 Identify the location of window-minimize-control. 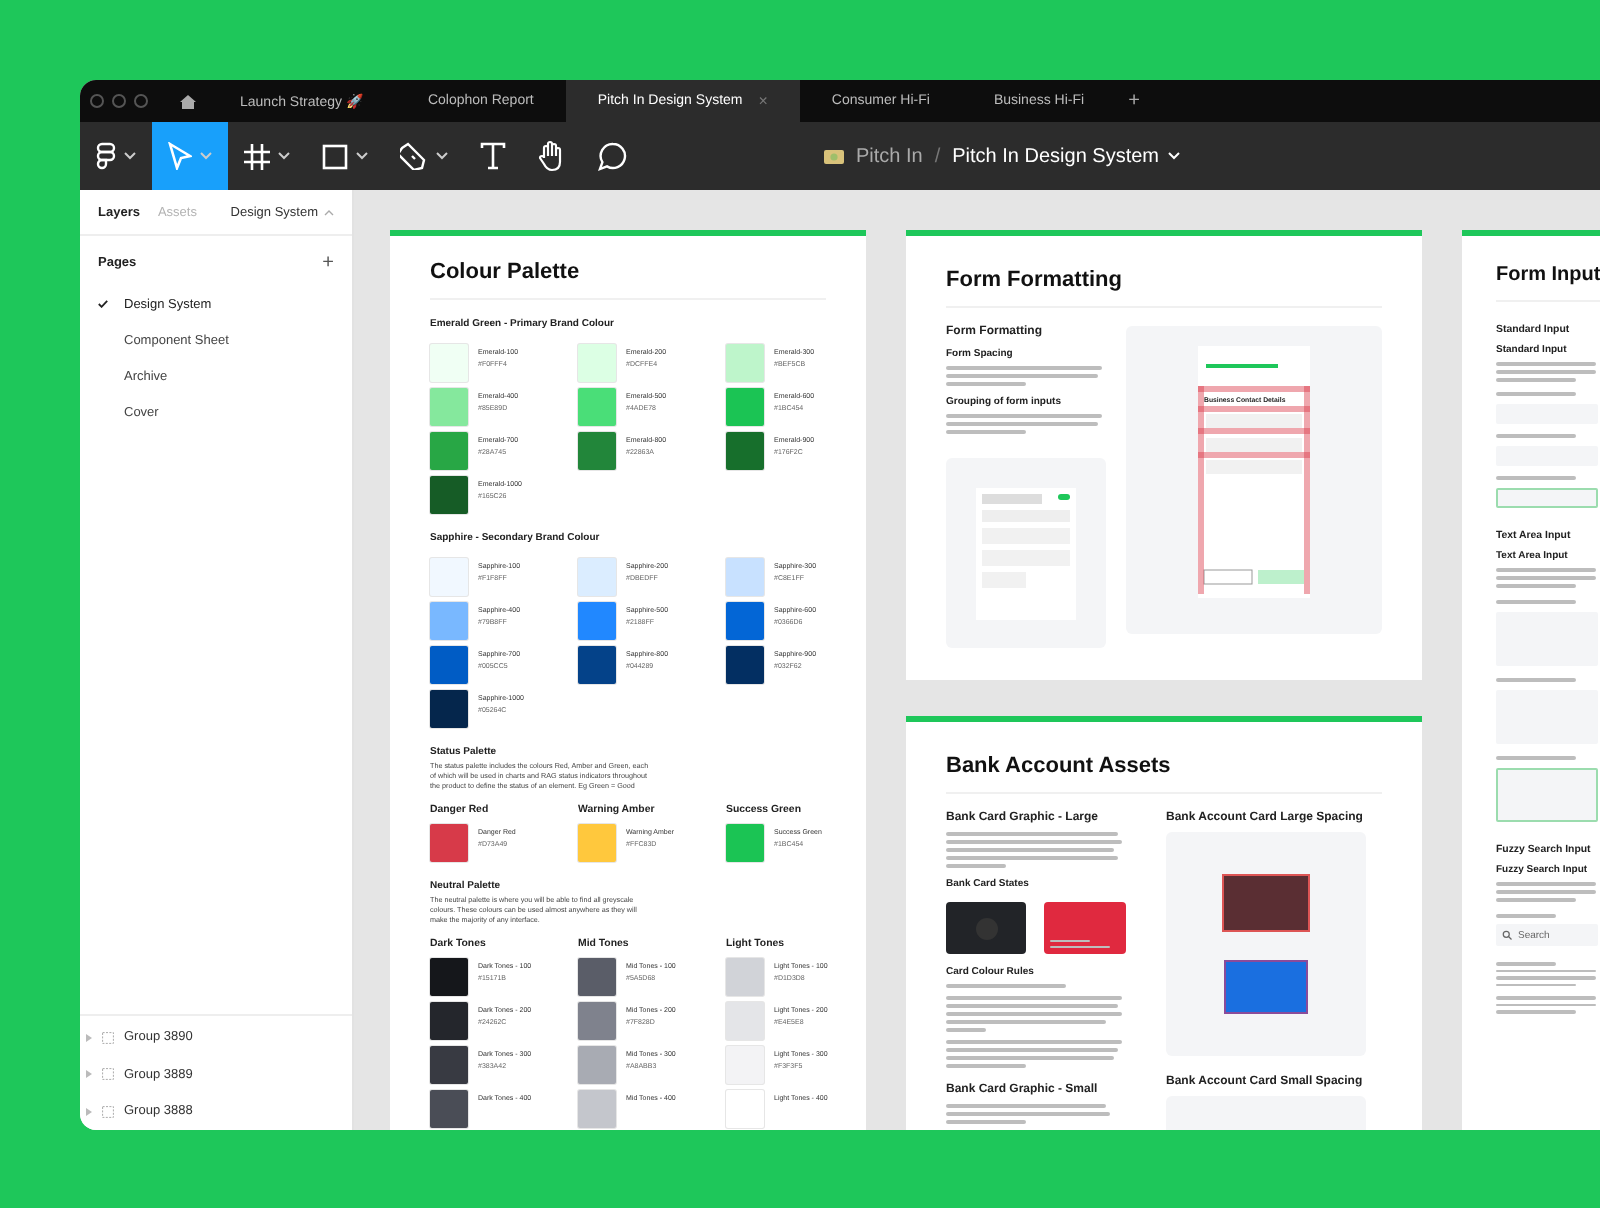
(119, 101).